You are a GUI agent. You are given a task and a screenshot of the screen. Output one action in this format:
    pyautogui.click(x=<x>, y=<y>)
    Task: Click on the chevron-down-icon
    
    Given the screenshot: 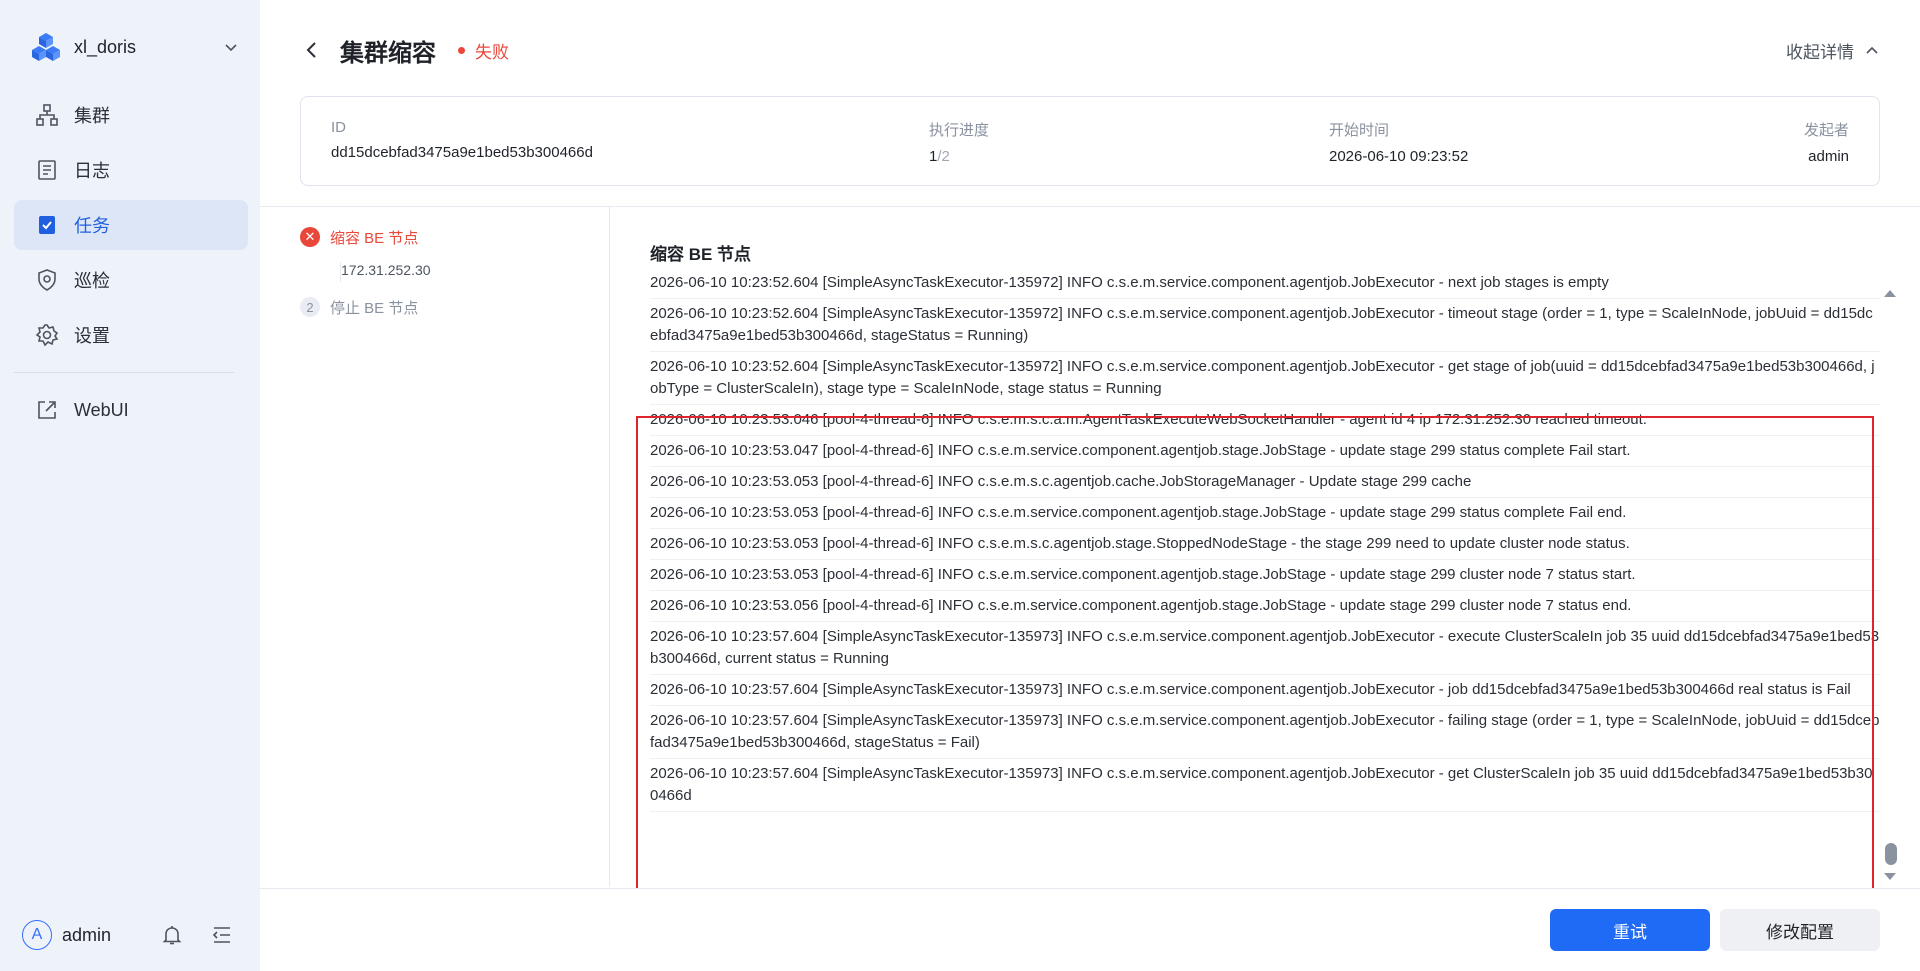 What is the action you would take?
    pyautogui.click(x=231, y=48)
    